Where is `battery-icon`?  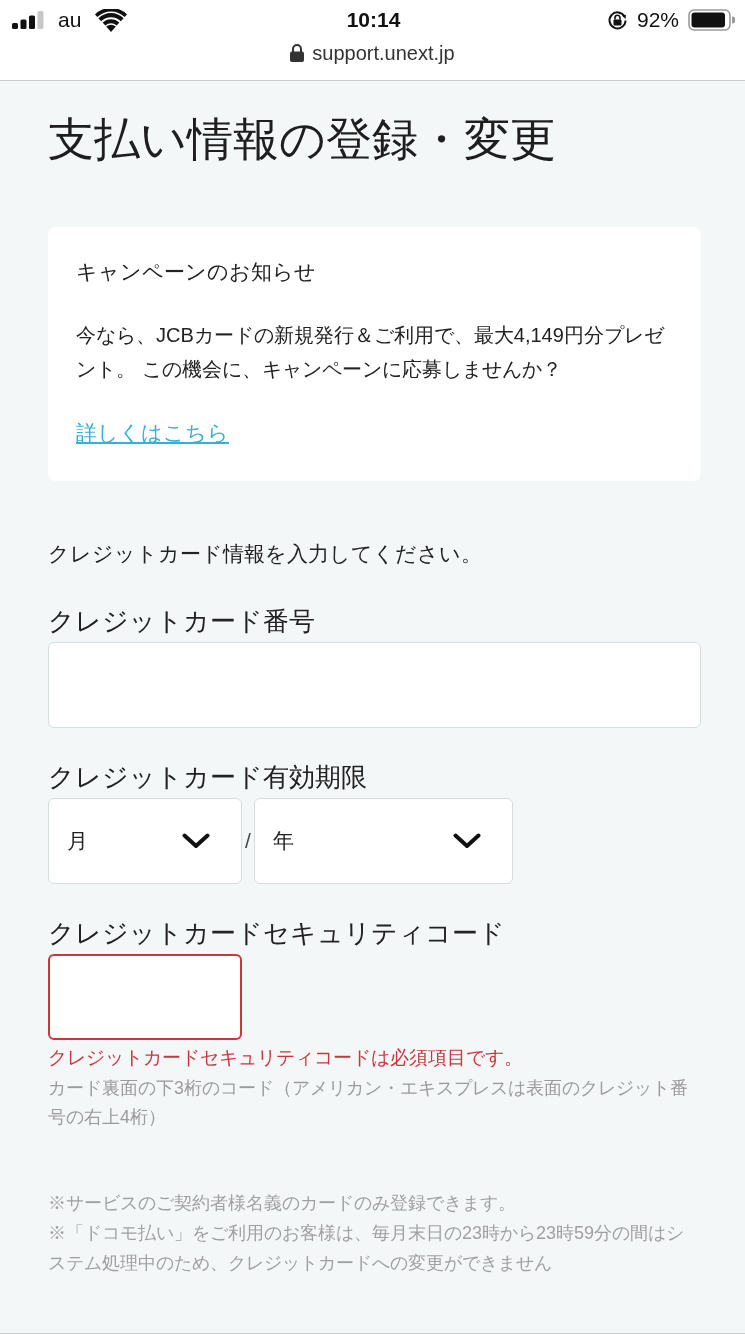
battery-icon is located at coordinates (711, 20).